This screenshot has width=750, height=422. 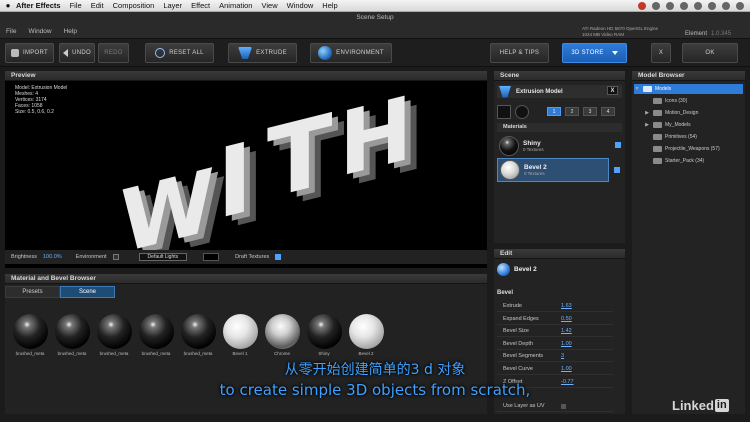 I want to click on subtitle-chinese: 从零开始创建简单的3 d 对象, so click(x=375, y=370).